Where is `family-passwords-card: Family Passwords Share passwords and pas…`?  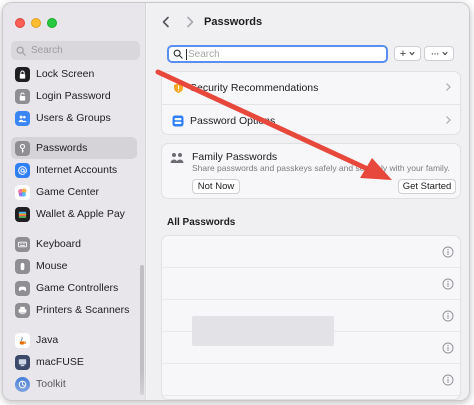 family-passwords-card: Family Passwords Share passwords and pas… is located at coordinates (311, 171).